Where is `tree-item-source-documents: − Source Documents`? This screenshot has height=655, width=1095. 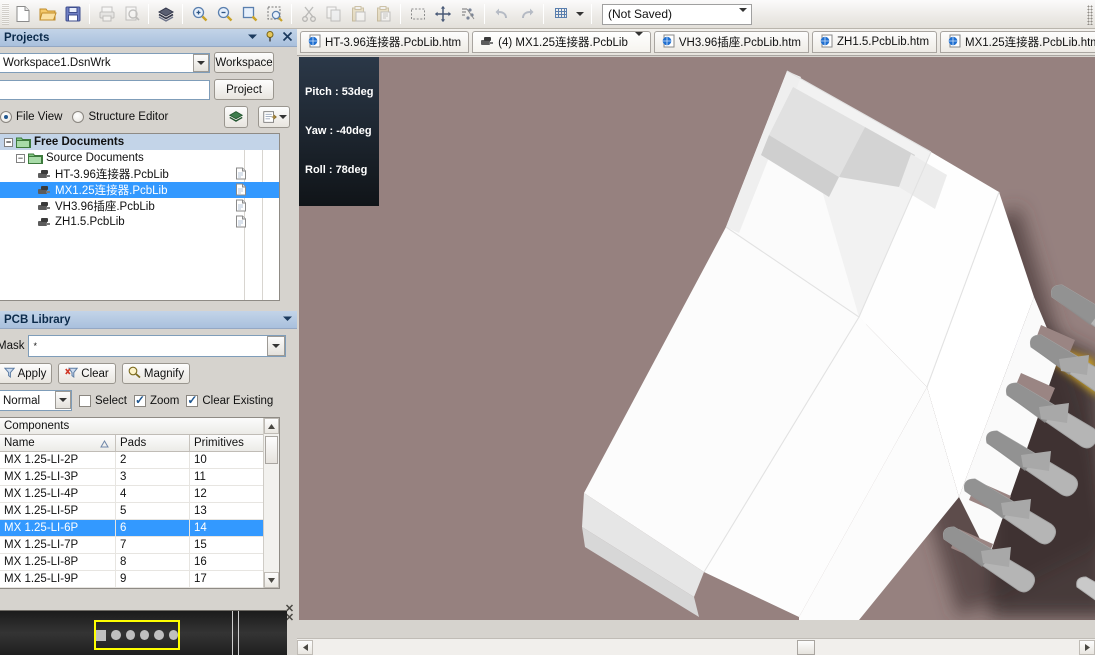 tree-item-source-documents: − Source Documents is located at coordinates (139, 158).